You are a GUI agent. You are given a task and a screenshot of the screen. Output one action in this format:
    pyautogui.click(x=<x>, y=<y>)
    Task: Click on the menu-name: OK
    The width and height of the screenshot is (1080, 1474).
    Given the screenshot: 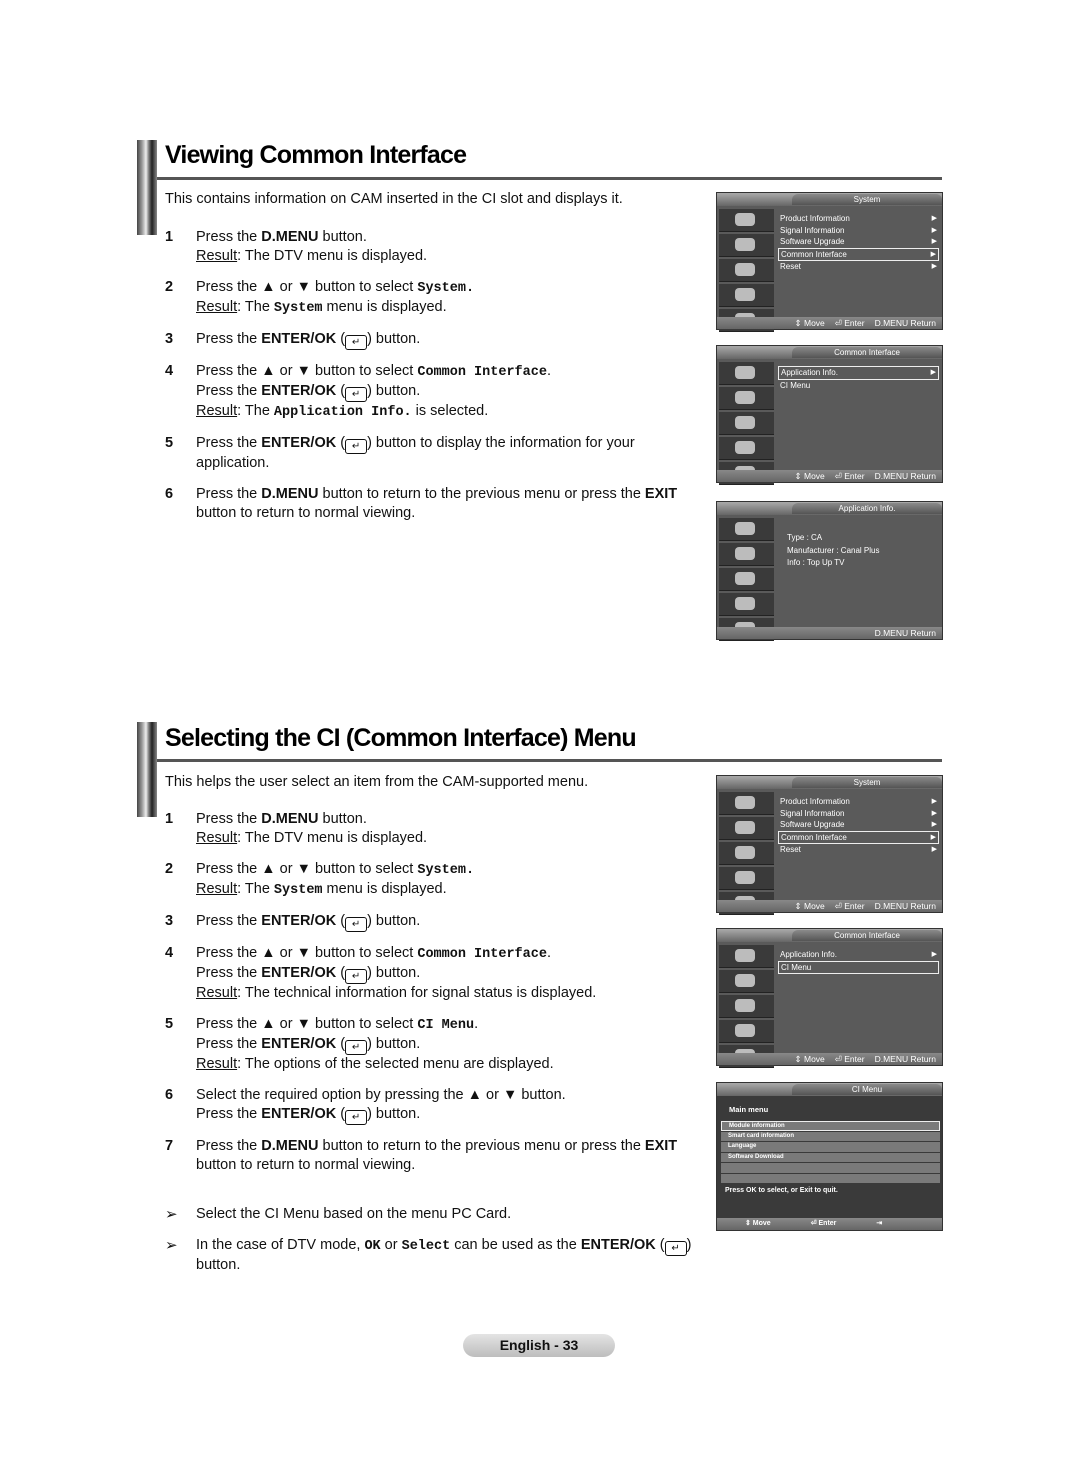 What is the action you would take?
    pyautogui.click(x=372, y=1246)
    